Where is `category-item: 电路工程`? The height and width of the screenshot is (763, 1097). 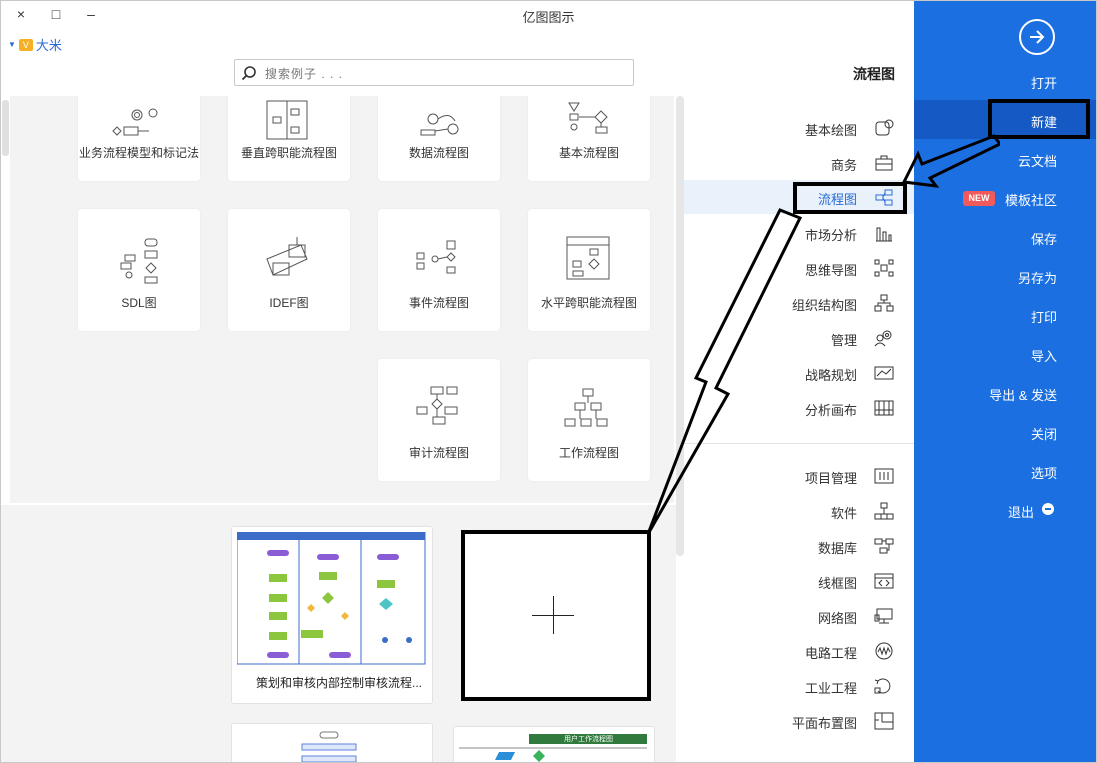
category-item: 电路工程 is located at coordinates (799, 651).